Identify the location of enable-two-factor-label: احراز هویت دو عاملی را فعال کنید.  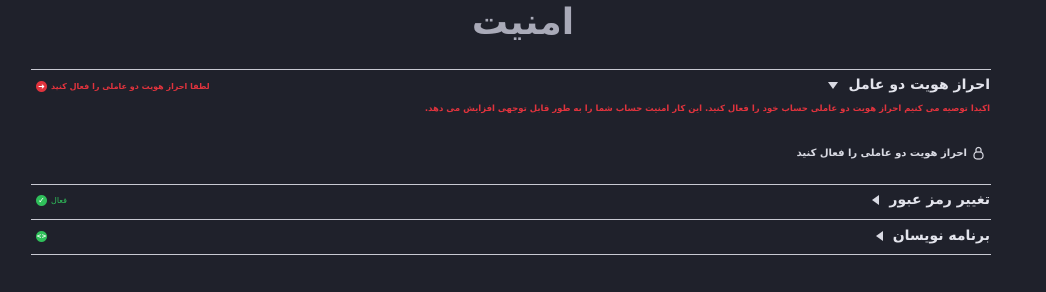
(881, 153).